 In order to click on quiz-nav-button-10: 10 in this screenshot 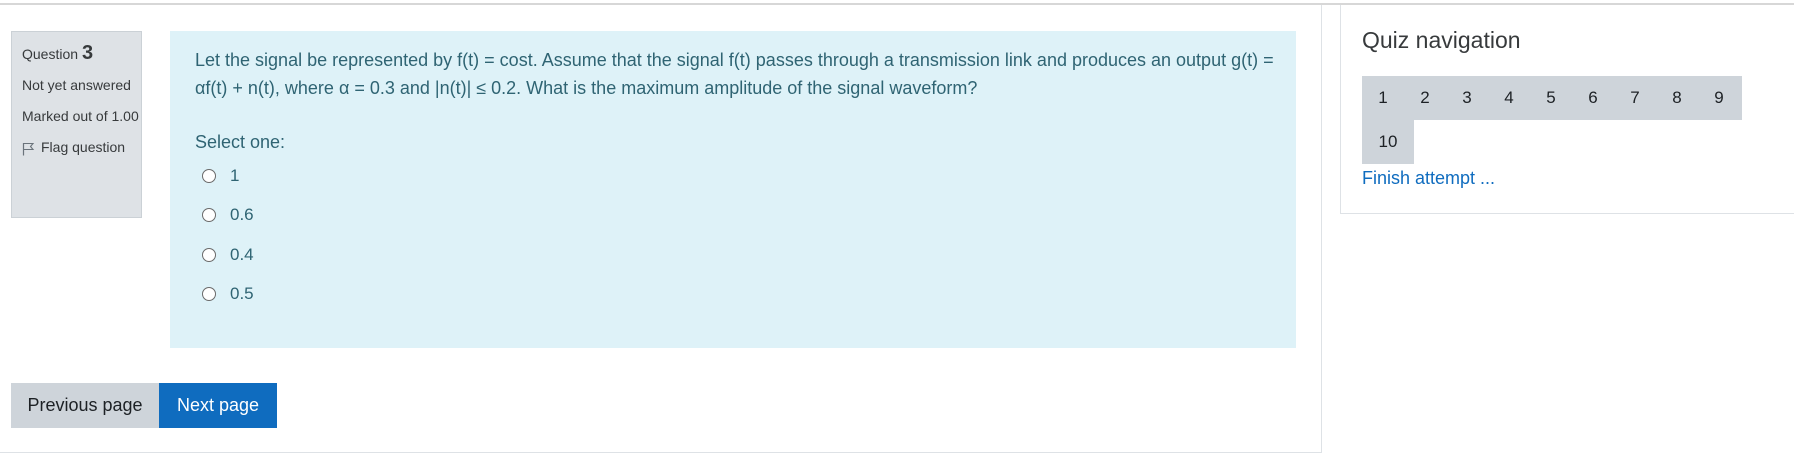, I will do `click(1388, 142)`.